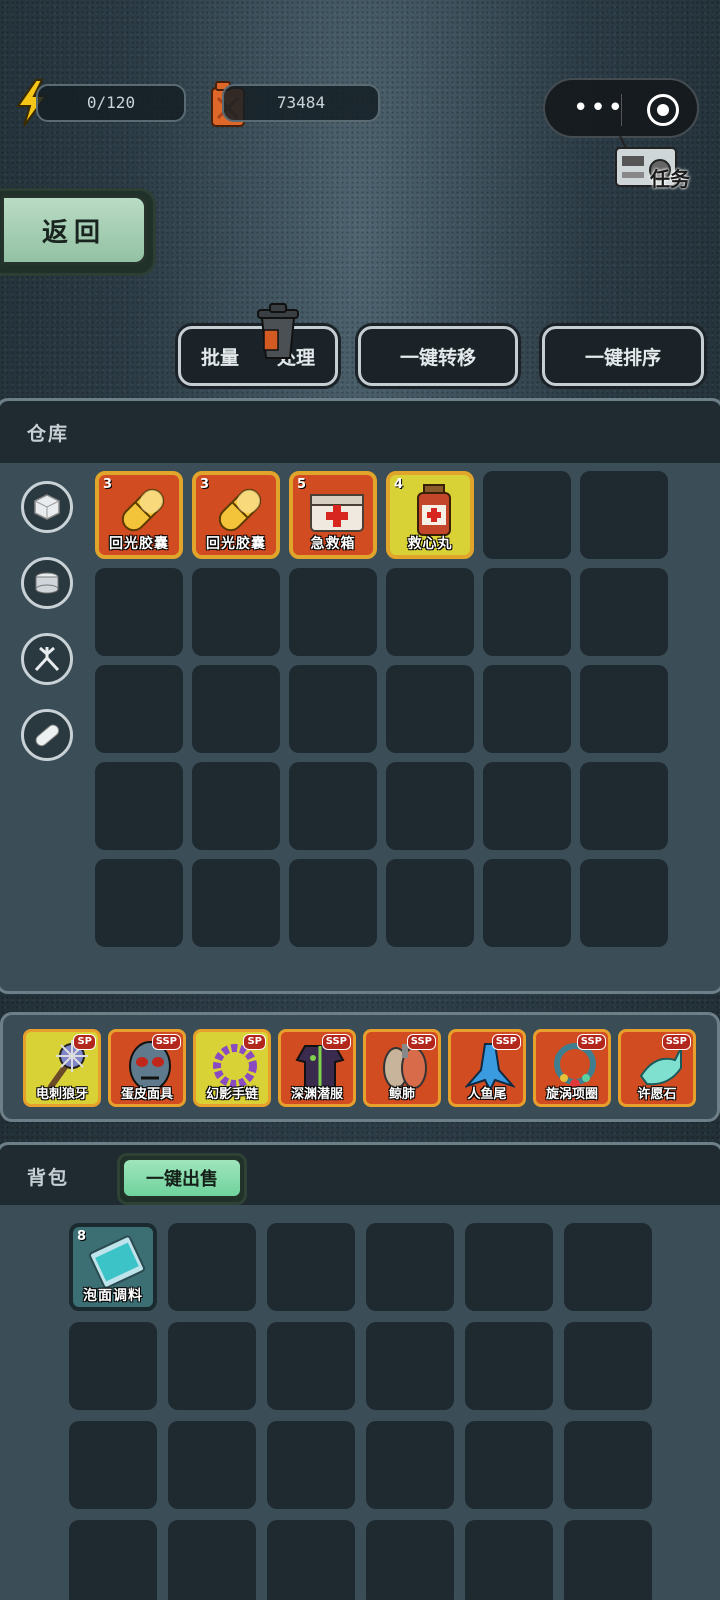  What do you see at coordinates (47, 659) in the screenshot?
I see `category-trap-icon` at bounding box center [47, 659].